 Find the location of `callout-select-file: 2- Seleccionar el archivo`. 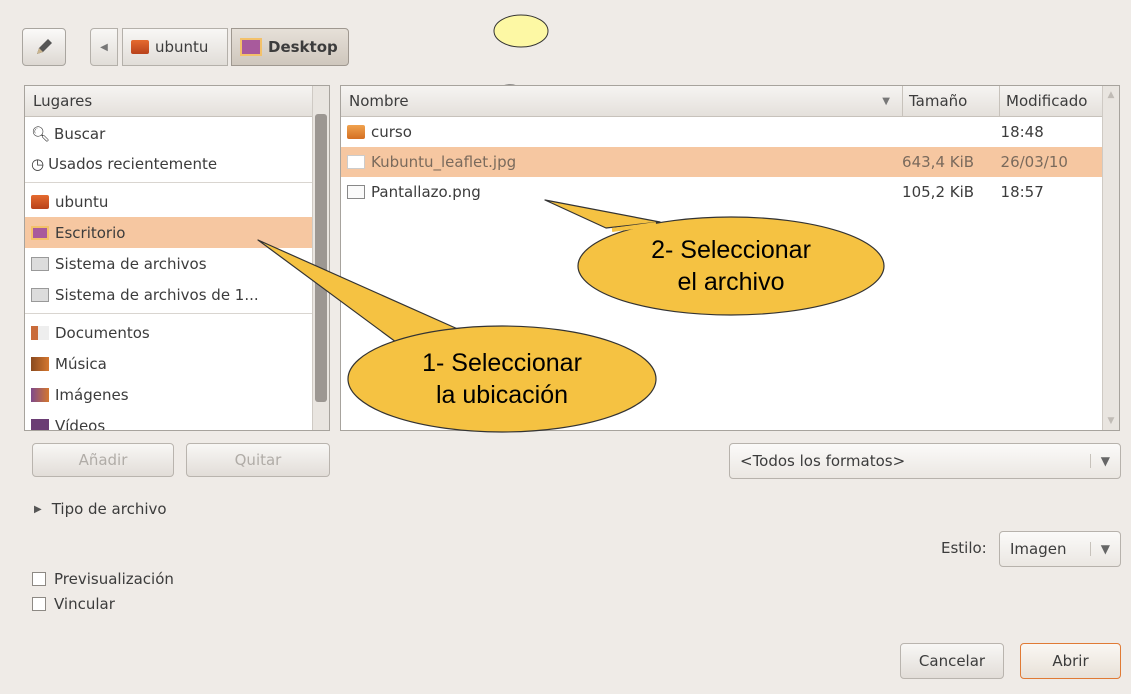

callout-select-file: 2- Seleccionar el archivo is located at coordinates (731, 266).